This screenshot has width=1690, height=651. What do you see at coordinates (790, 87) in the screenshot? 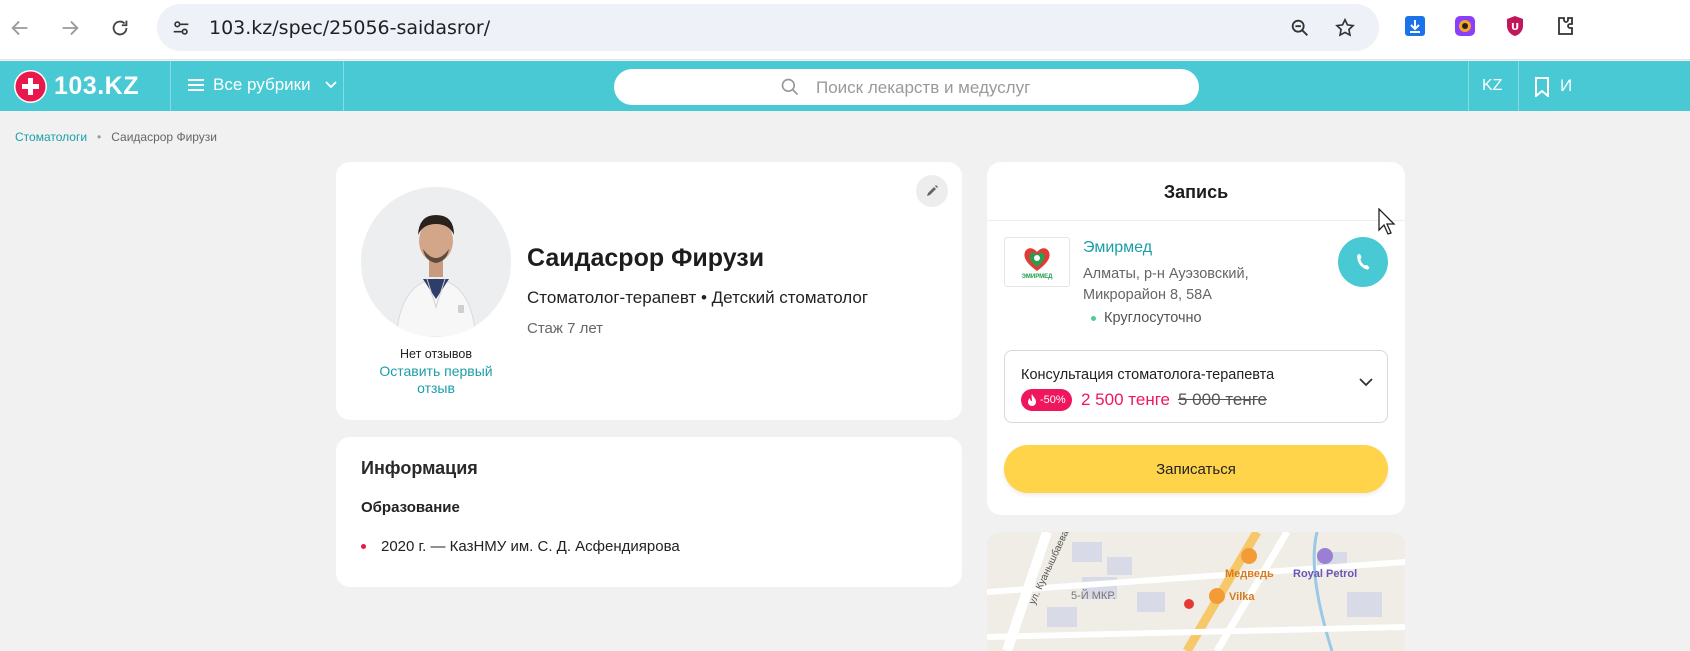
I see `search-icon` at bounding box center [790, 87].